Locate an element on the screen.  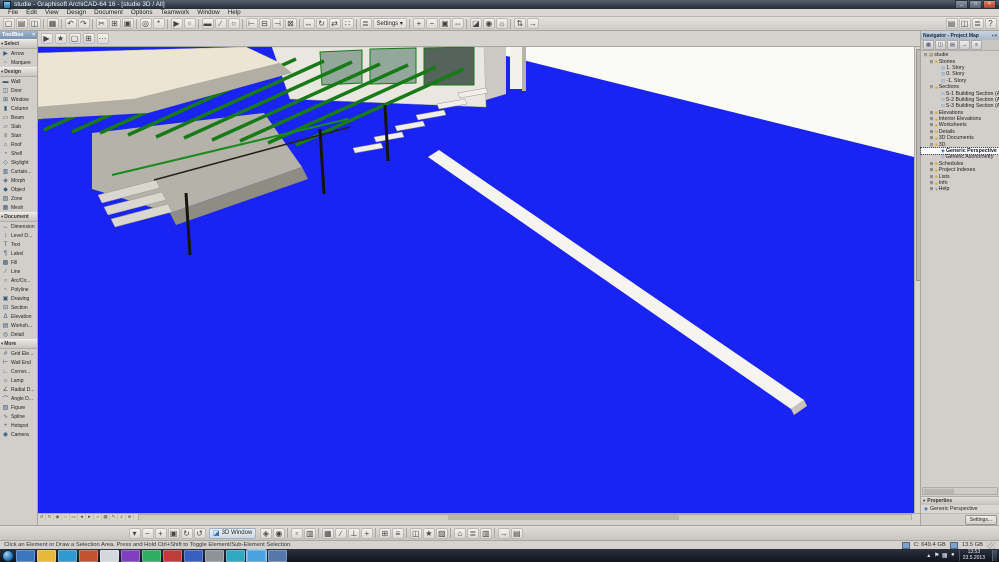
tool-text: T Text is located at coordinates (18, 244).